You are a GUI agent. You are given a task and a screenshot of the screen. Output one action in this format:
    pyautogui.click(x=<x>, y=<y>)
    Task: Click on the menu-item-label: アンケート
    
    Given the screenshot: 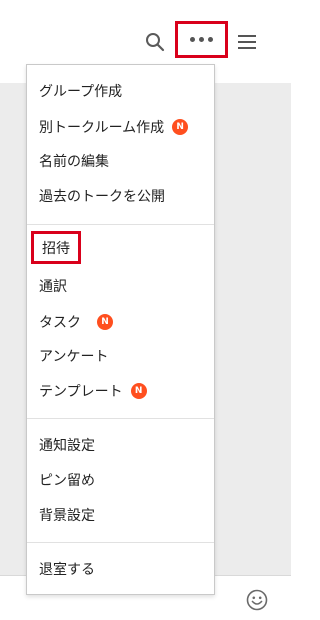 What is the action you would take?
    pyautogui.click(x=74, y=357)
    